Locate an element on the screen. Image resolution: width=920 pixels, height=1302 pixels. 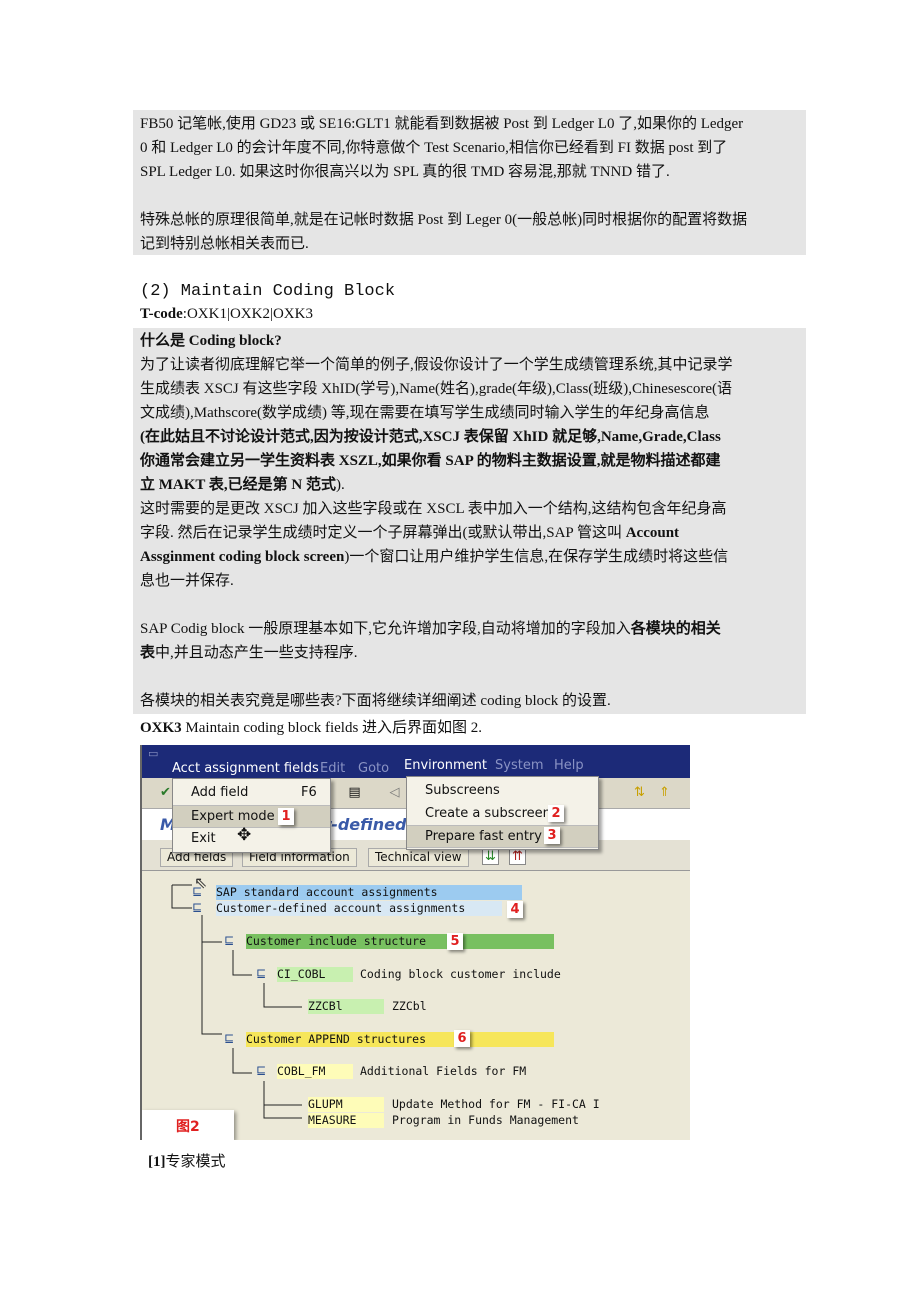
menu-item-exit: Exit is located at coordinates (251, 838).